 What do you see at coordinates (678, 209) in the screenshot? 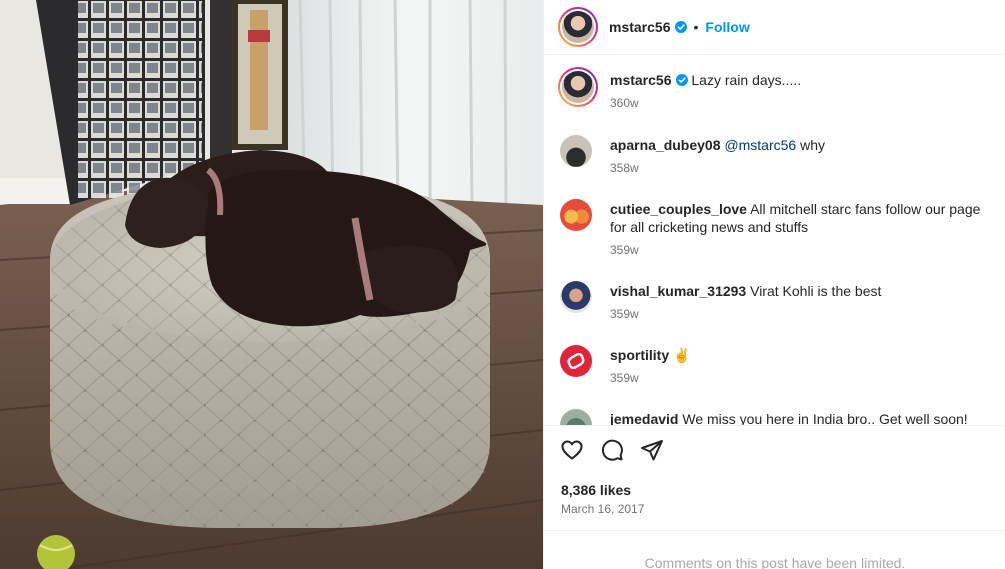
I see `comment-username: cutiee_couples_love` at bounding box center [678, 209].